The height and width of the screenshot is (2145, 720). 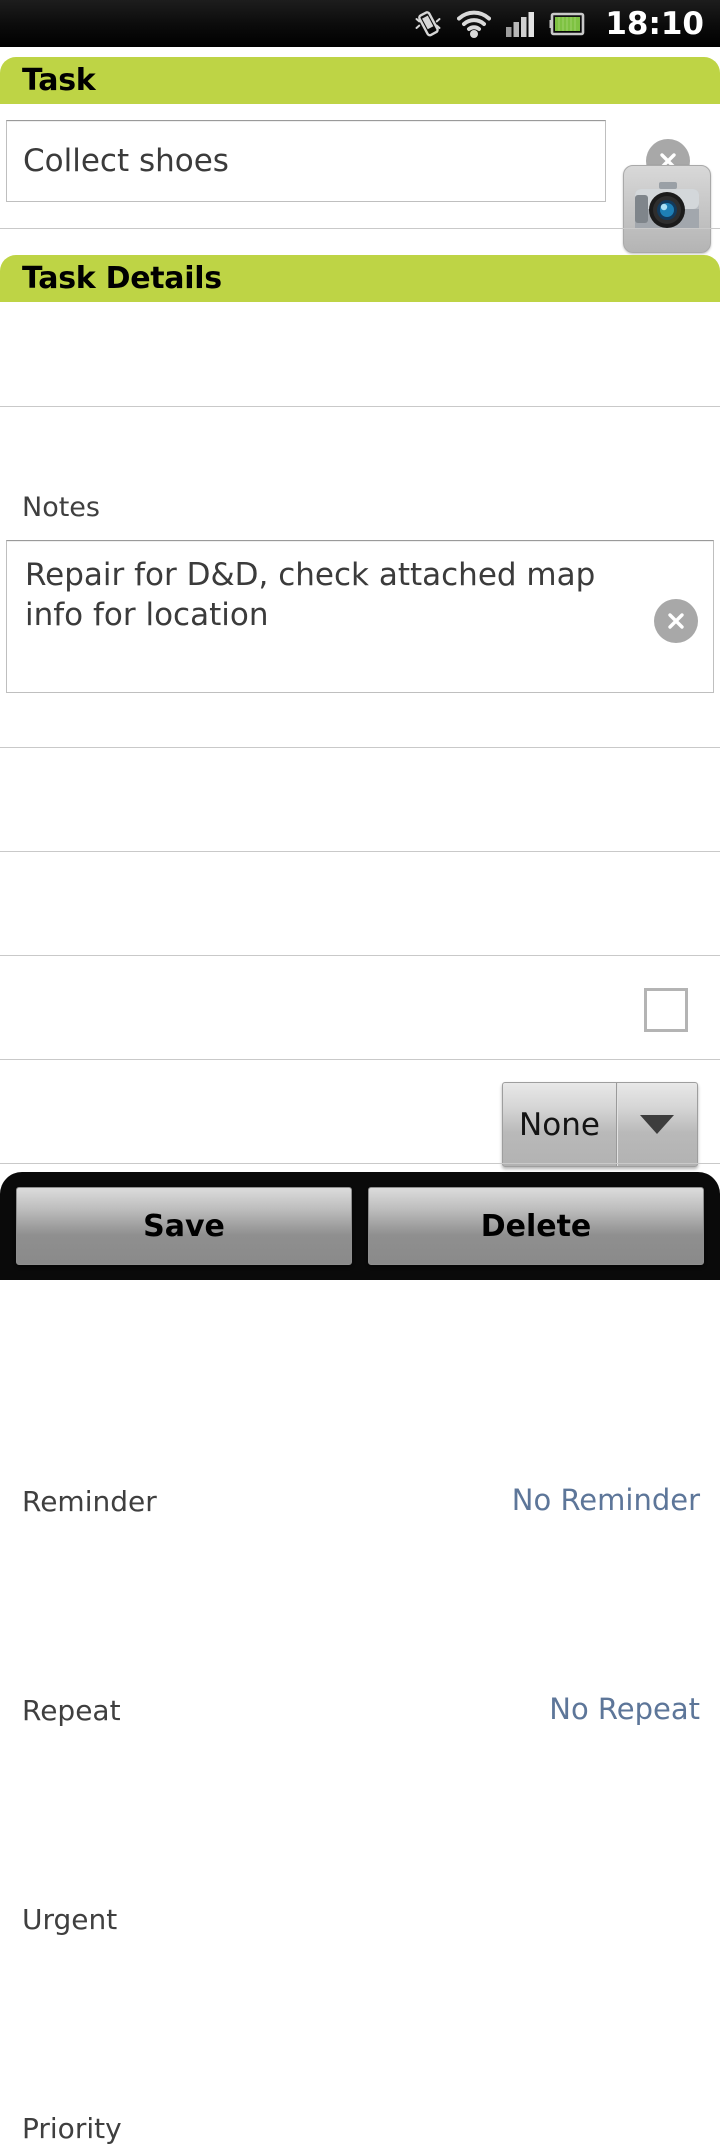 I want to click on row-reminder-value: No Reminder, so click(x=605, y=1500).